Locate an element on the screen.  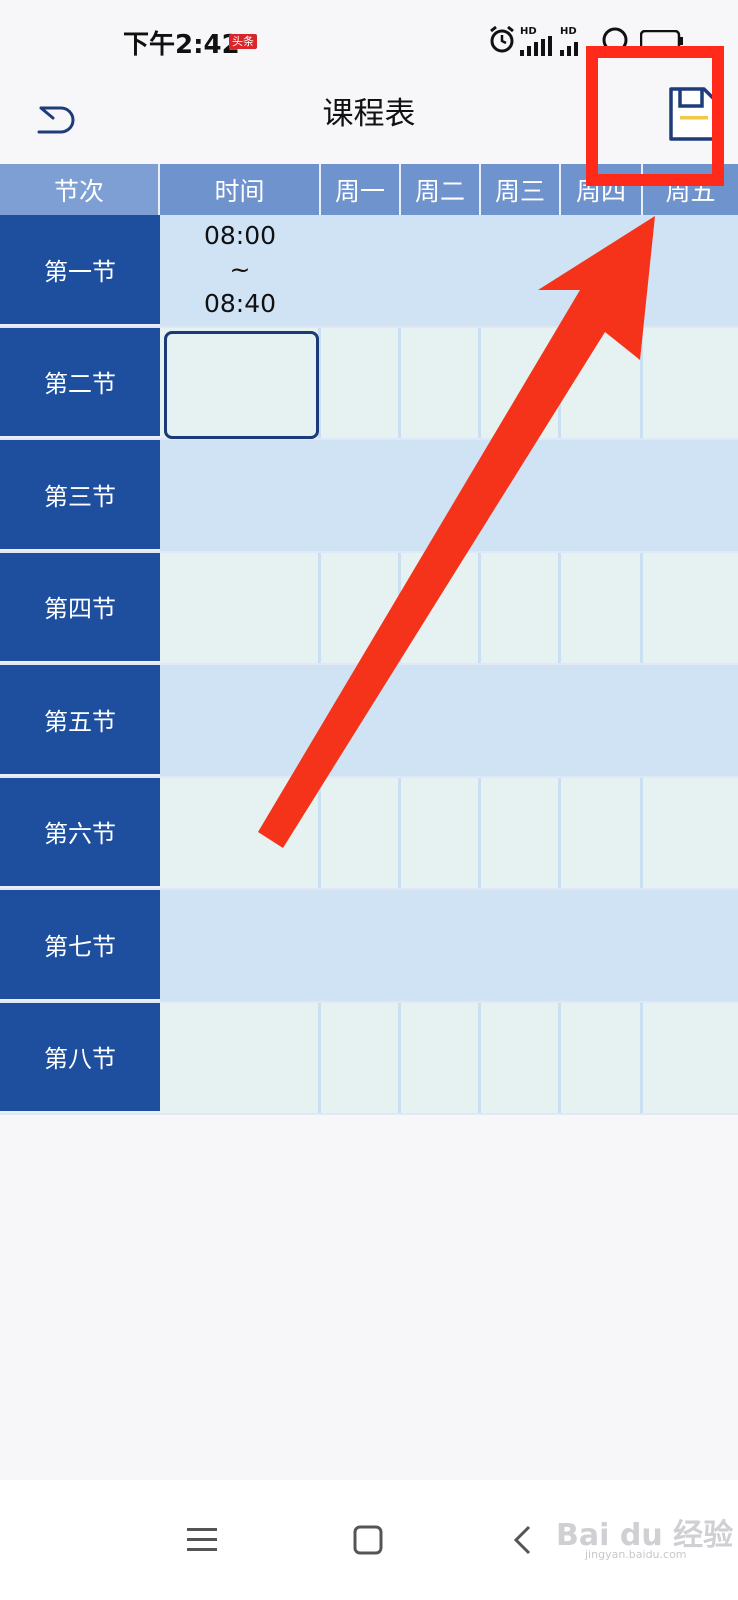
col-header-time: 时间 is located at coordinates (240, 189).